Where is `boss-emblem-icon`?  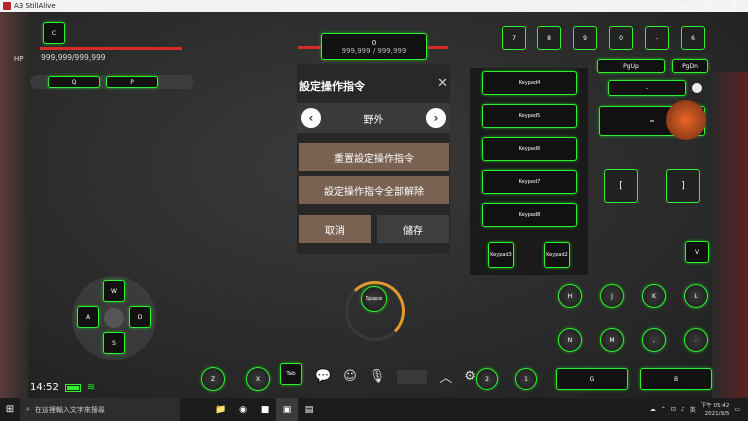 boss-emblem-icon is located at coordinates (686, 120).